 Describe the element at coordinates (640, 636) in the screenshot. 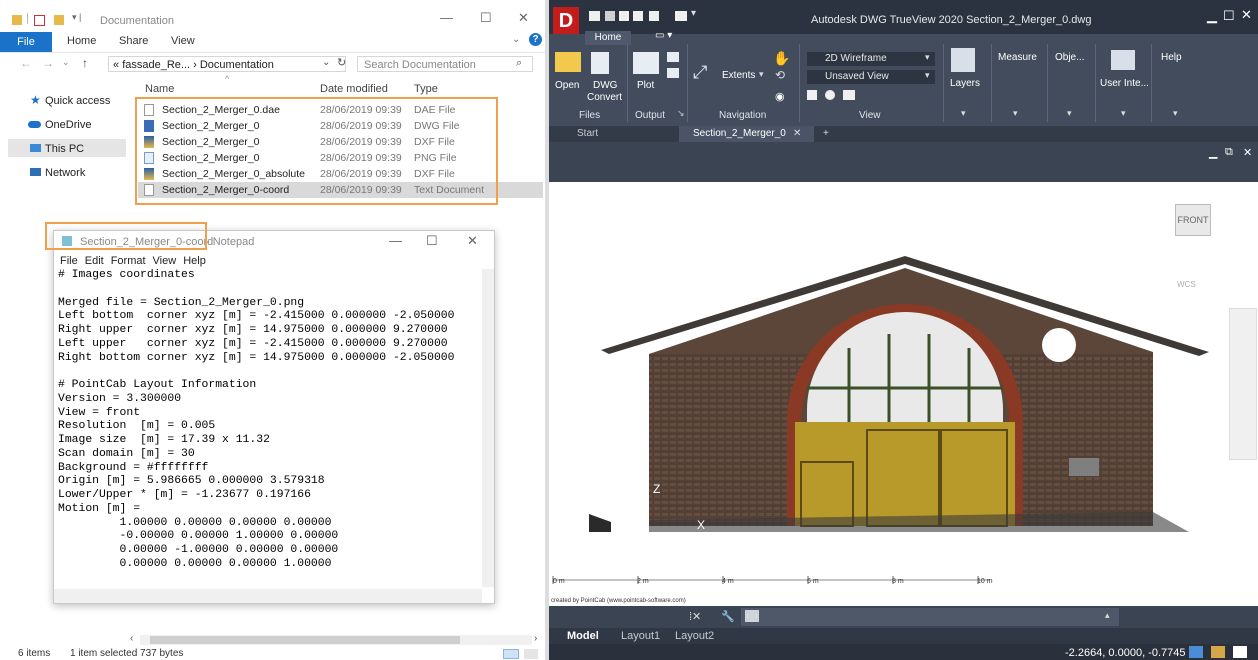

I see `tab-layout1: Layout1` at that location.